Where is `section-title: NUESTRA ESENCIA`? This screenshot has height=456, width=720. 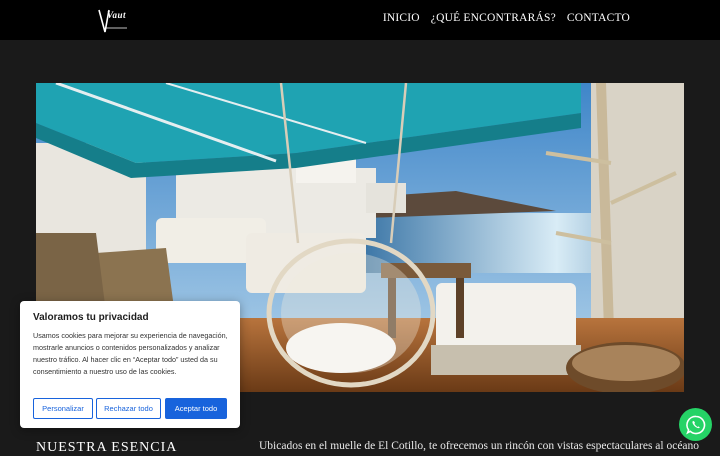 section-title: NUESTRA ESENCIA is located at coordinates (107, 447).